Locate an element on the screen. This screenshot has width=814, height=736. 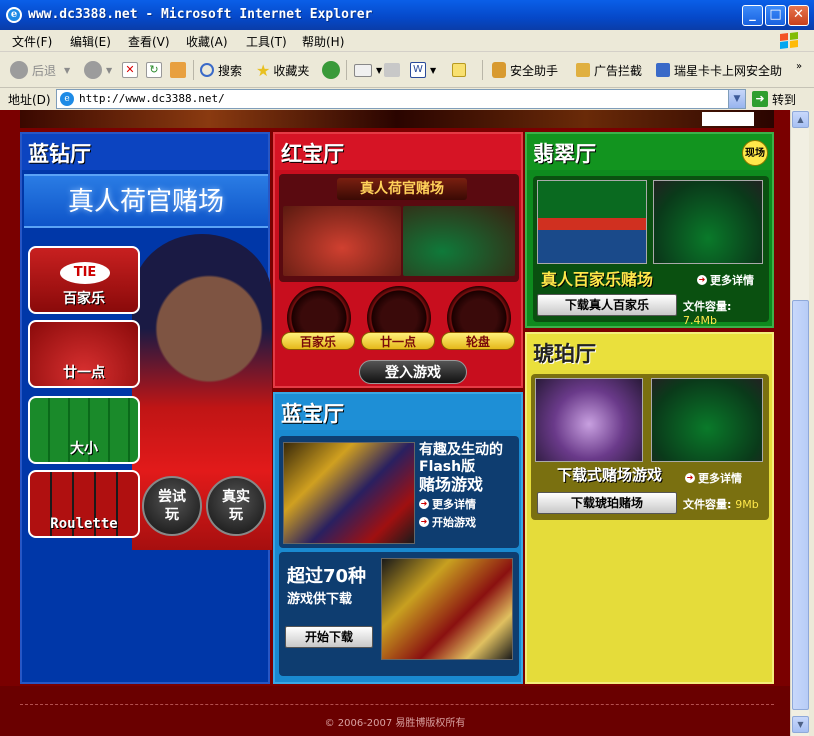
dealer-table-image is located at coordinates (459, 241).